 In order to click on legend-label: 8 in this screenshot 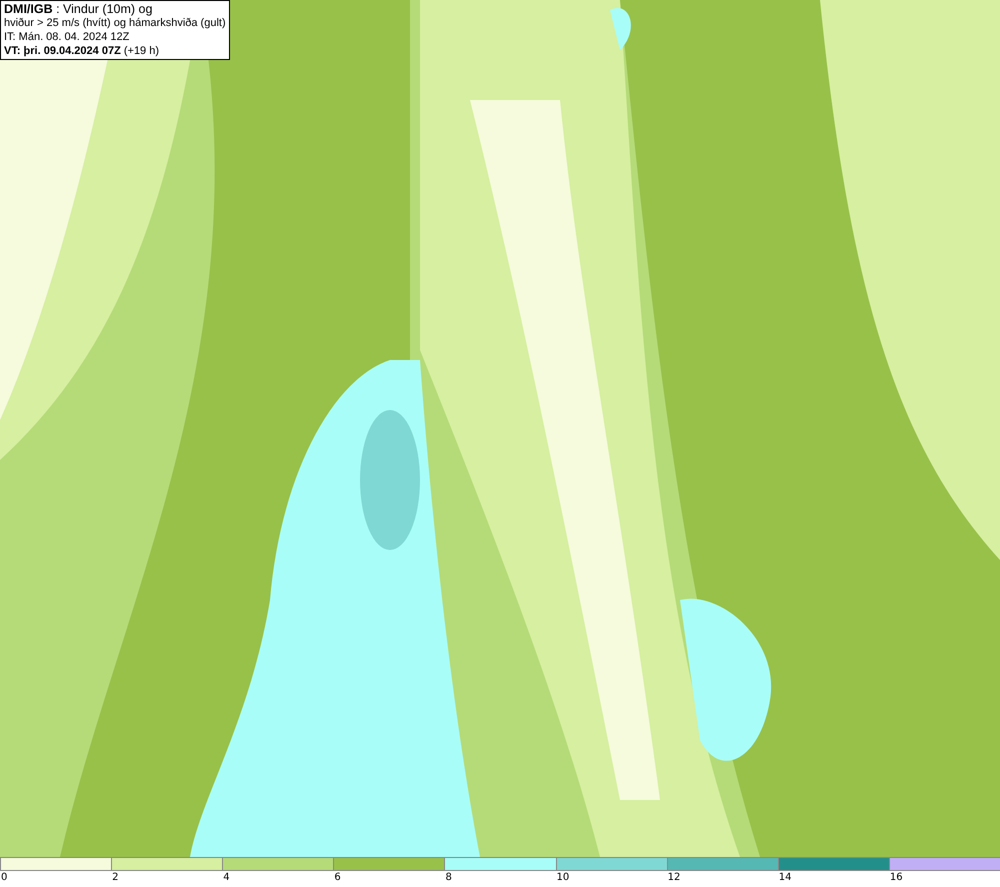, I will do `click(448, 878)`.